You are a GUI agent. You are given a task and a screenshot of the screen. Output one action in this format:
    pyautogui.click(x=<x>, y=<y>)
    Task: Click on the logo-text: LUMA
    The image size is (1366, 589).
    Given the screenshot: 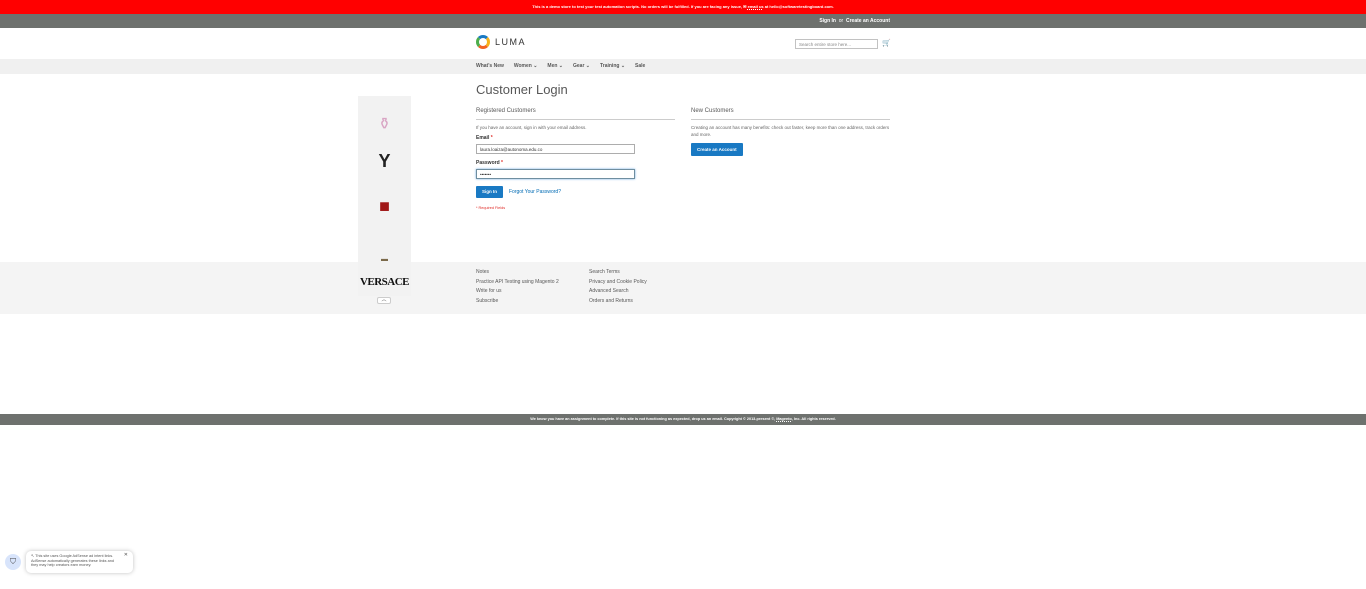 What is the action you would take?
    pyautogui.click(x=511, y=42)
    